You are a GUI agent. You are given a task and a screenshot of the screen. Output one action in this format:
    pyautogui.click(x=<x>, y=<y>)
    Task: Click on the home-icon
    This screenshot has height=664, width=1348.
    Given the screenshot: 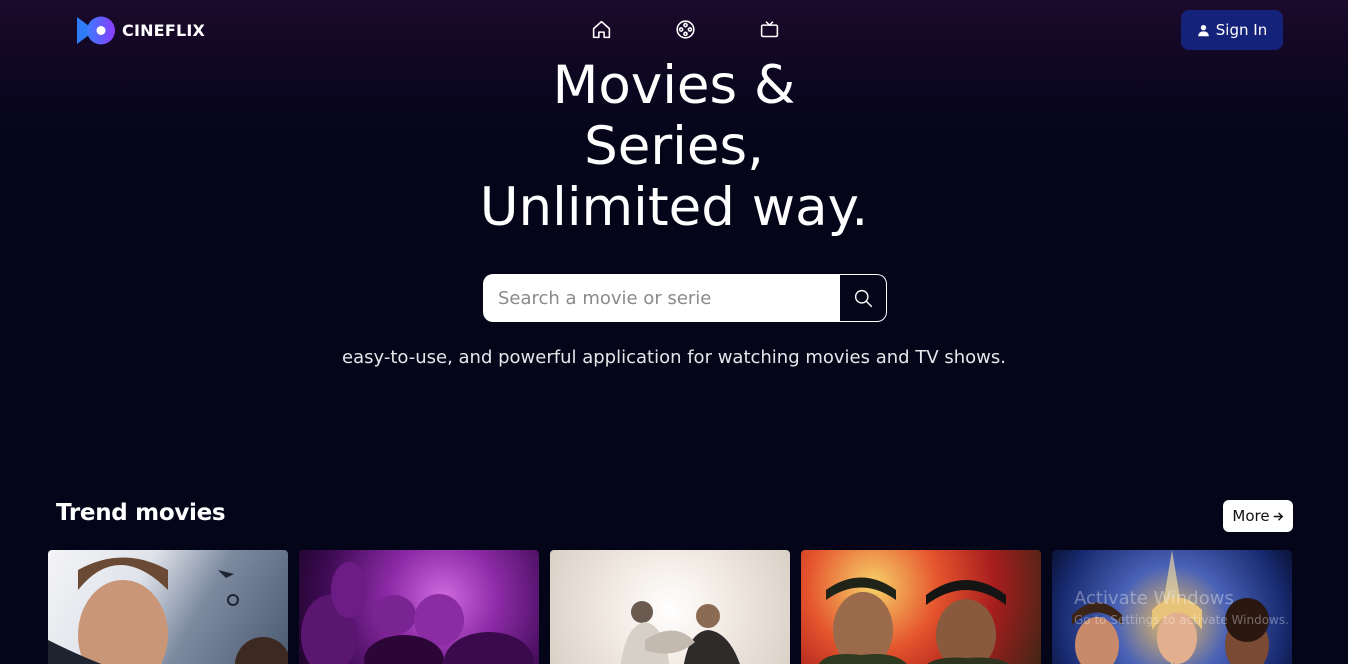 What is the action you would take?
    pyautogui.click(x=601, y=29)
    